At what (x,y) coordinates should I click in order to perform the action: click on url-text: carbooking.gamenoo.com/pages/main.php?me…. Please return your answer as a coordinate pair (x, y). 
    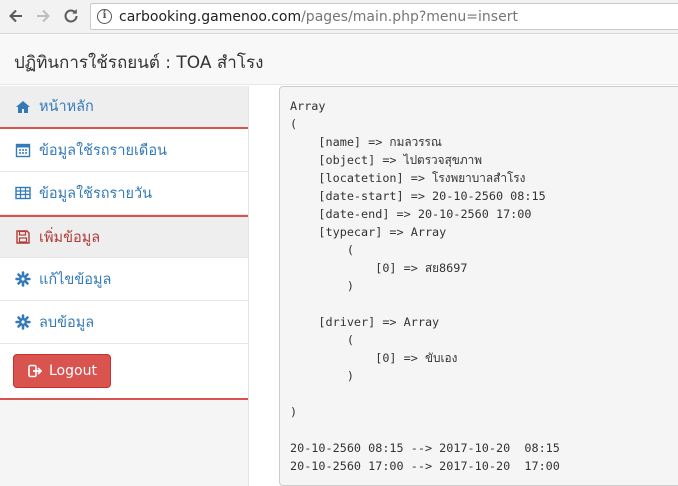
    Looking at the image, I should click on (318, 17).